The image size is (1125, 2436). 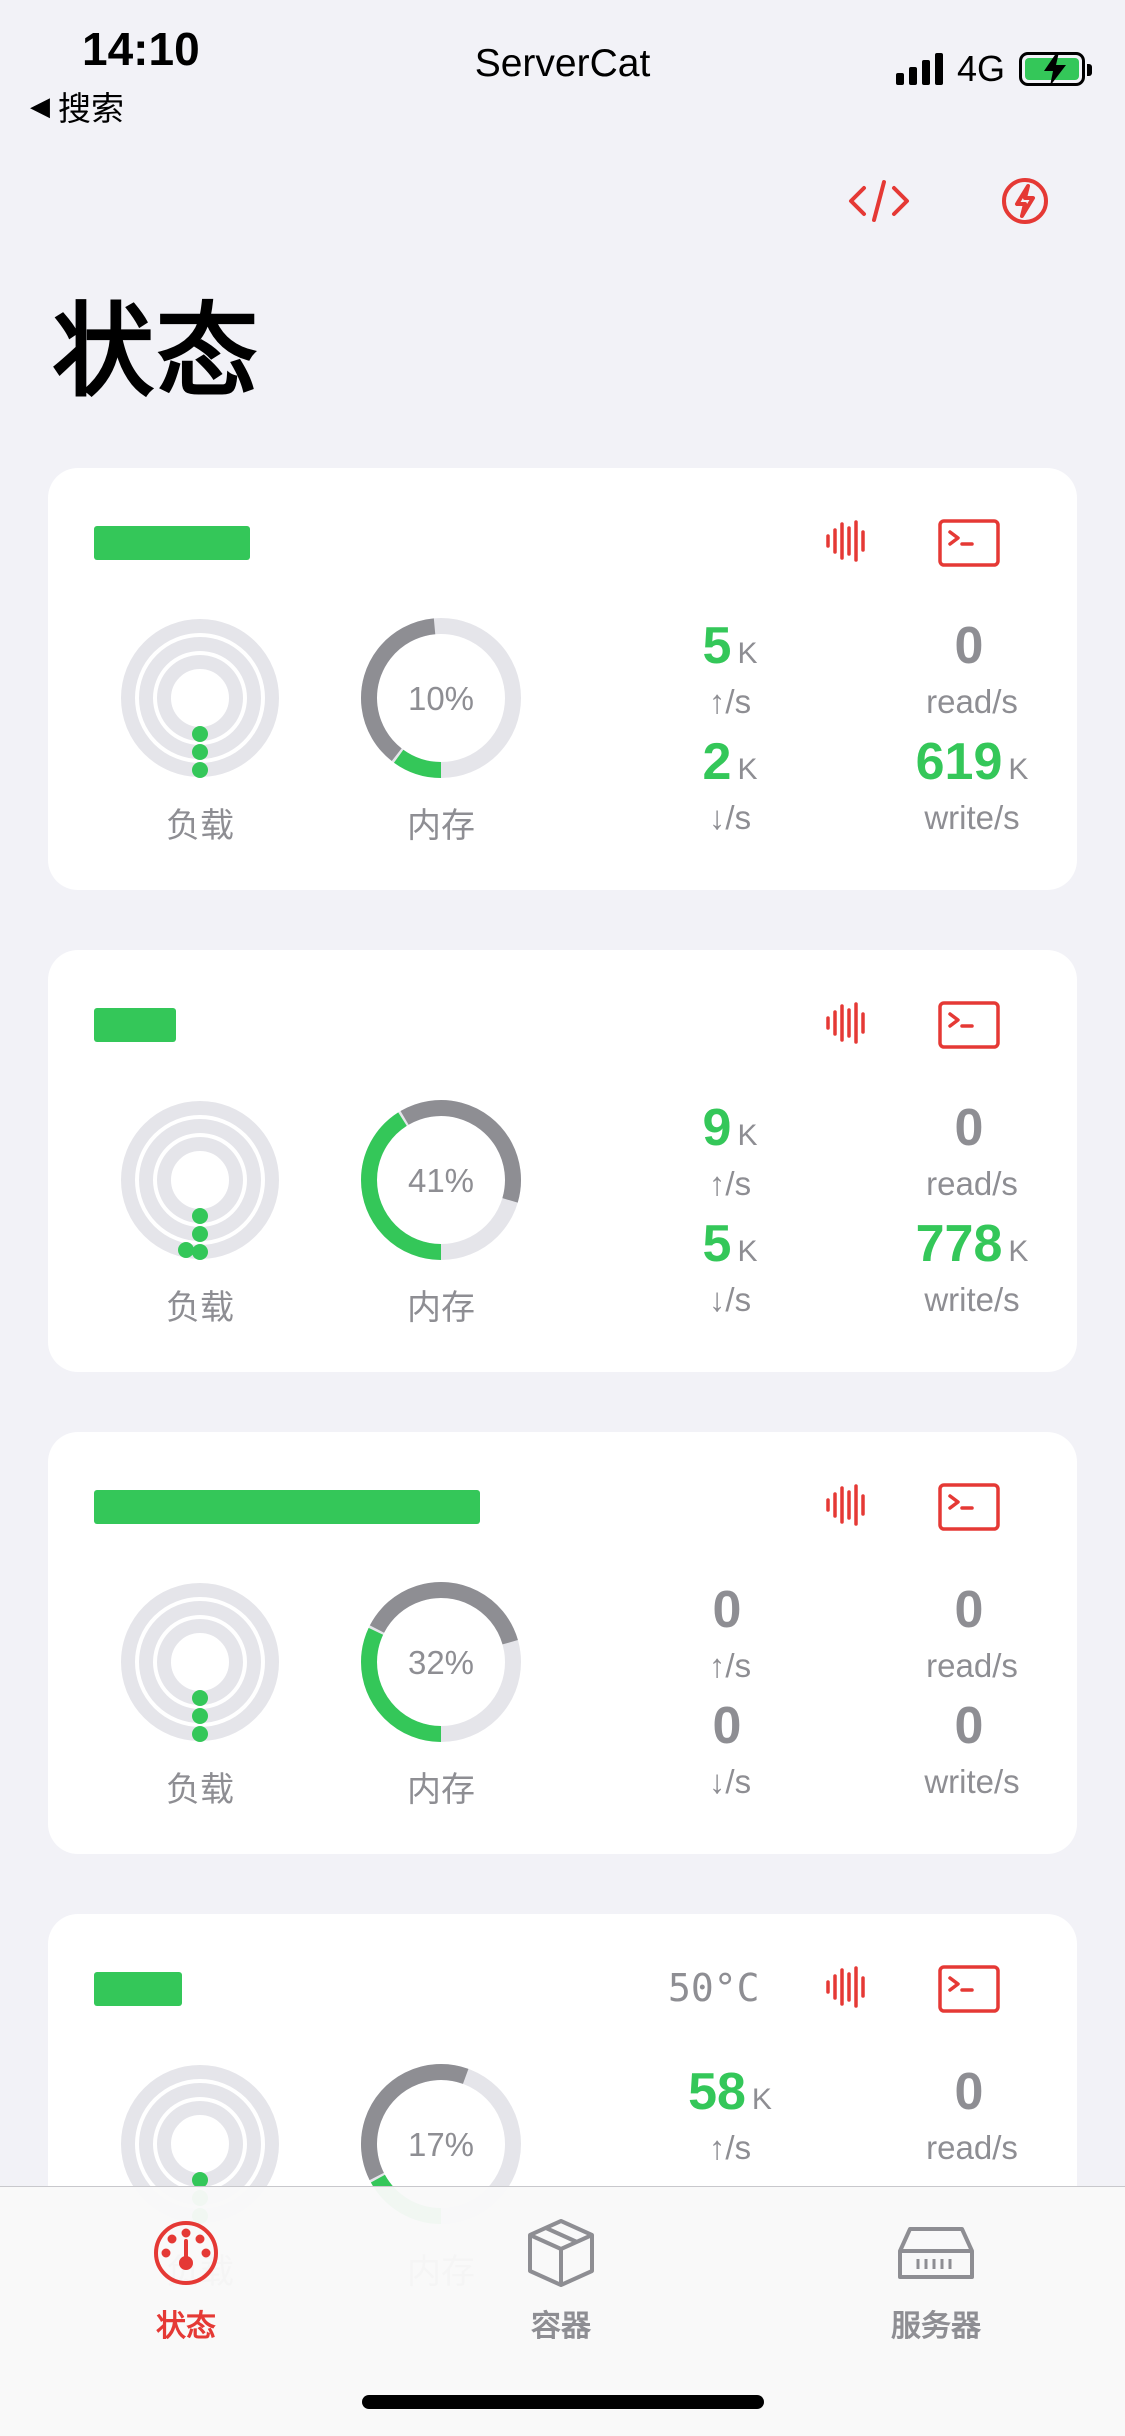 I want to click on code-icon, so click(x=879, y=201).